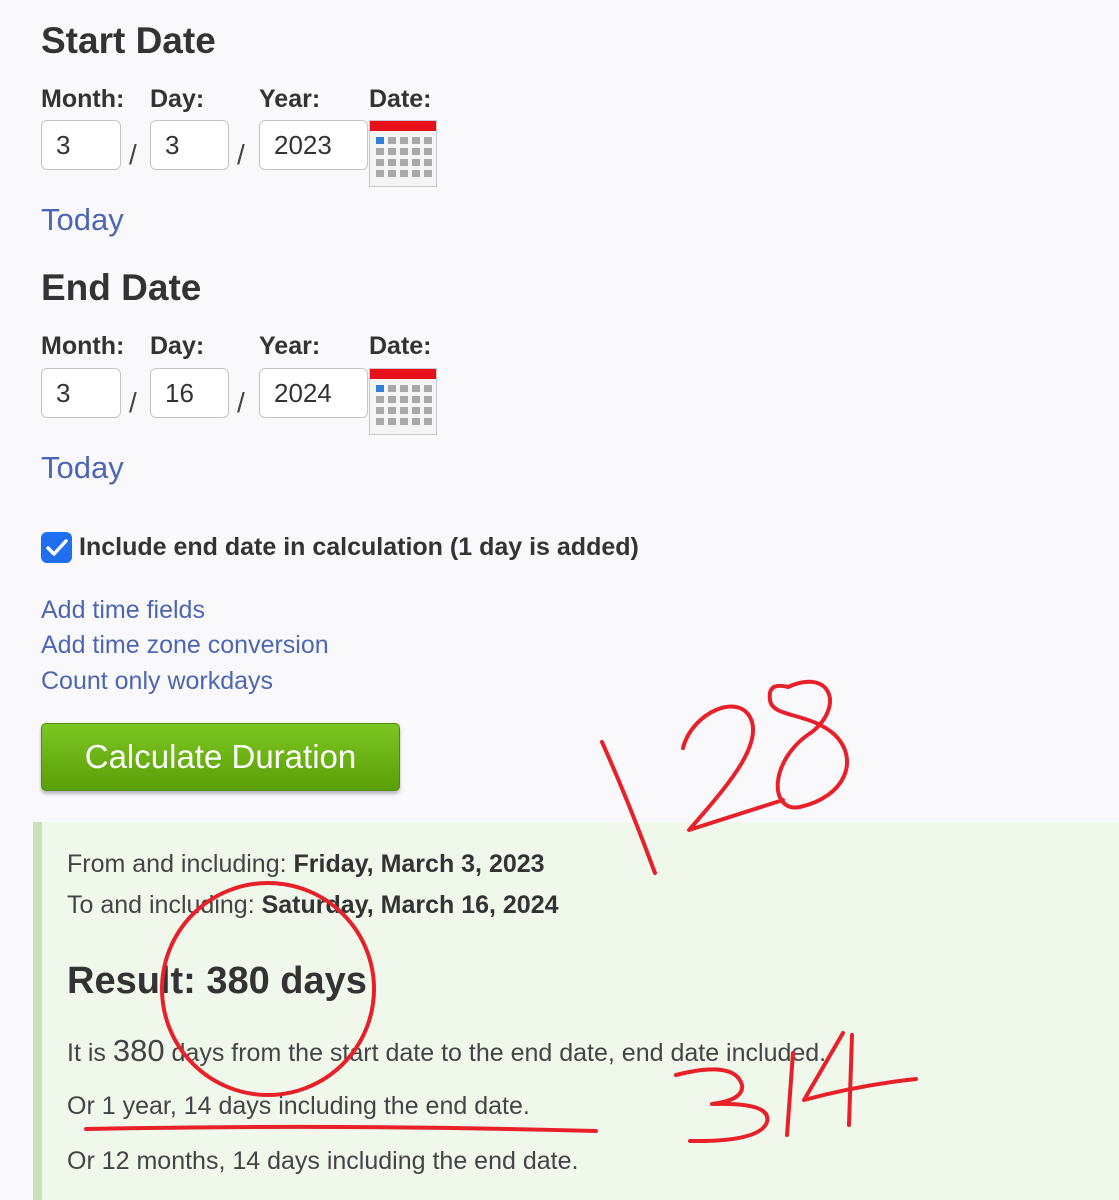 This screenshot has width=1119, height=1200. What do you see at coordinates (82, 220) in the screenshot?
I see `start-today-link: Today` at bounding box center [82, 220].